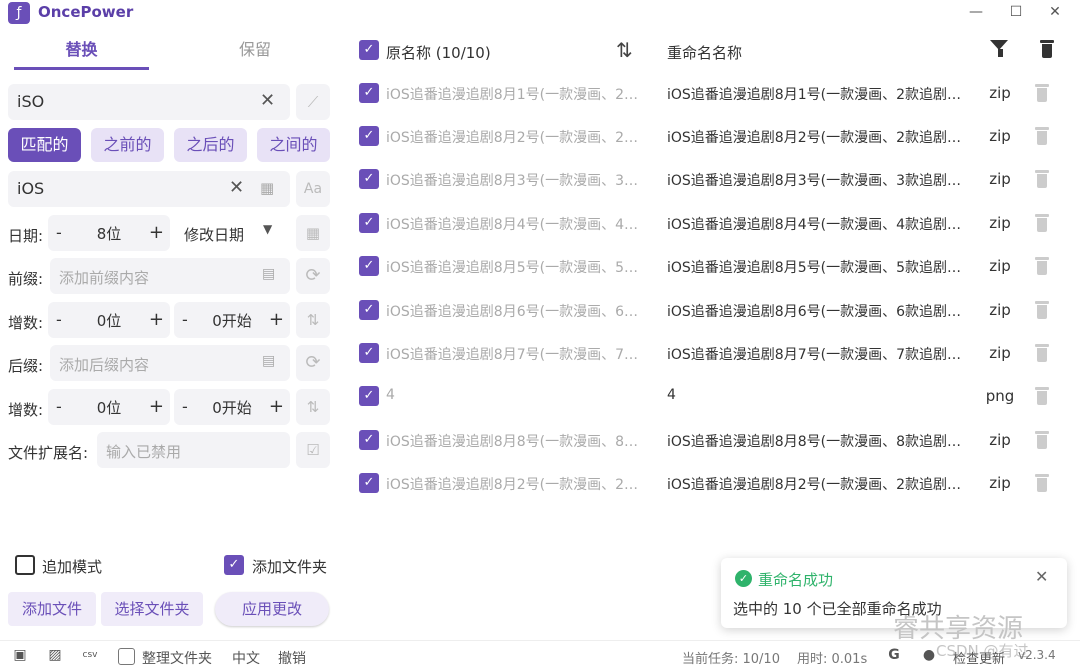 The image size is (1080, 669). I want to click on maximize-icon: ☐, so click(1016, 12).